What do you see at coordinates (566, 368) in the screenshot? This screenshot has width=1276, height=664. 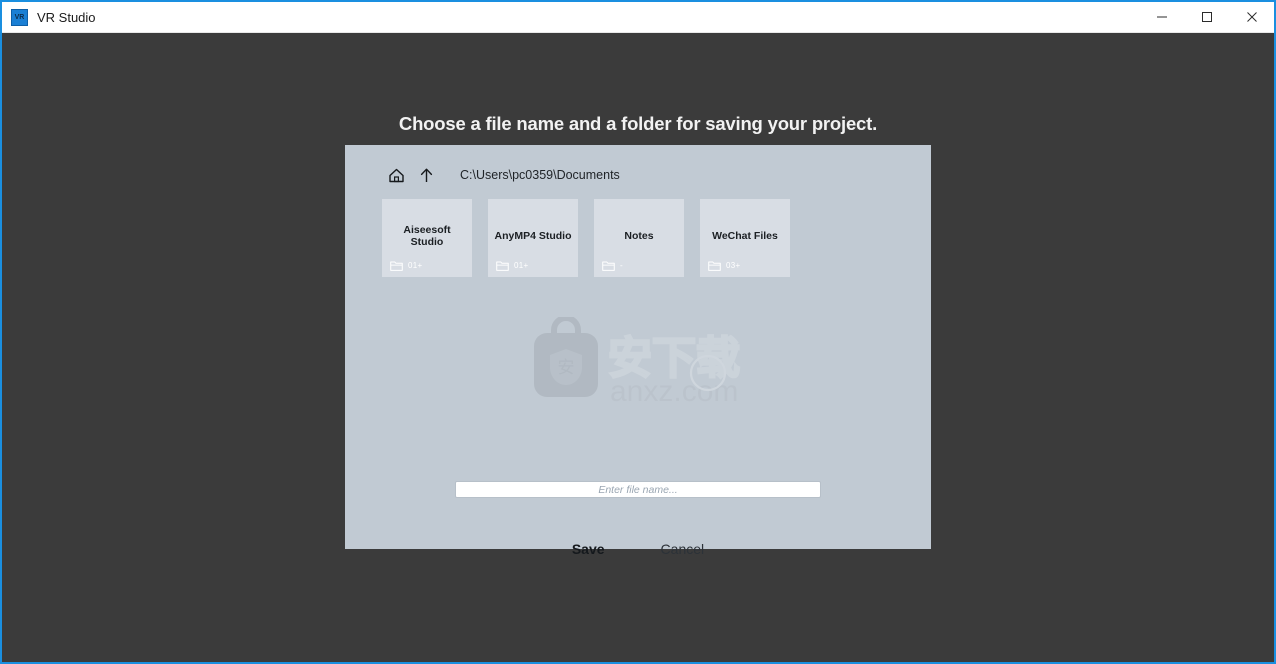 I see `svg-text: 安` at bounding box center [566, 368].